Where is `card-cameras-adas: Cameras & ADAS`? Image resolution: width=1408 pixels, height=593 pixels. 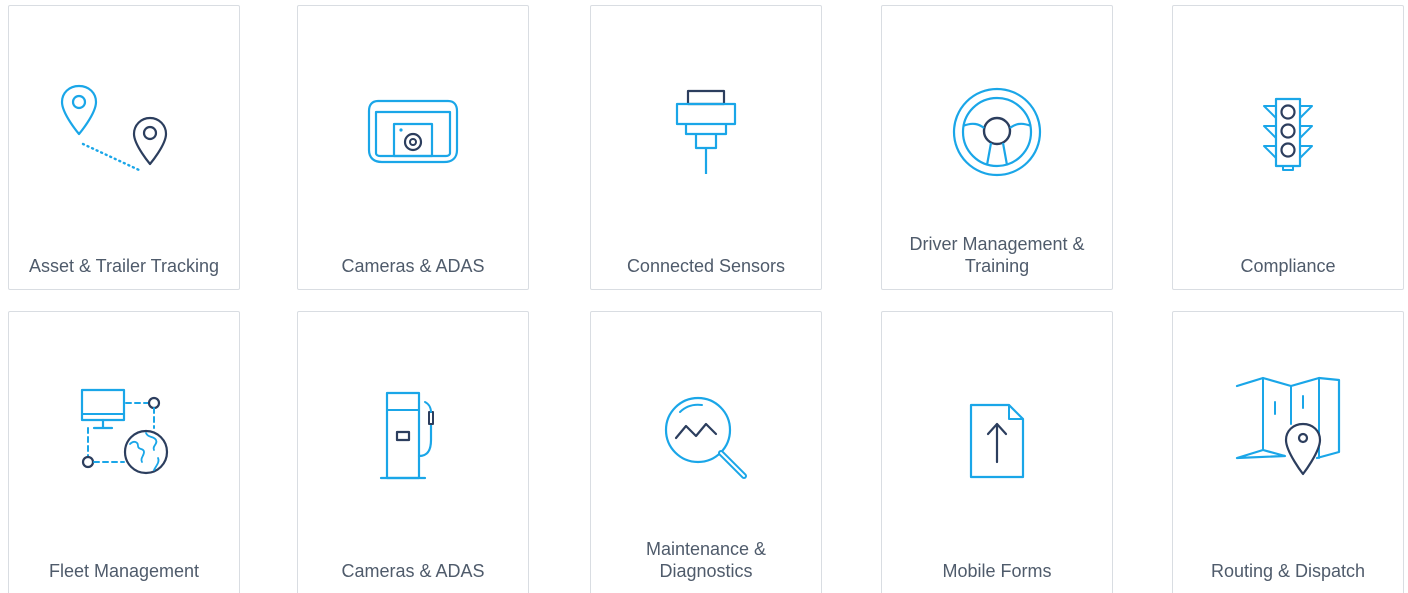
card-cameras-adas: Cameras & ADAS is located at coordinates (413, 147).